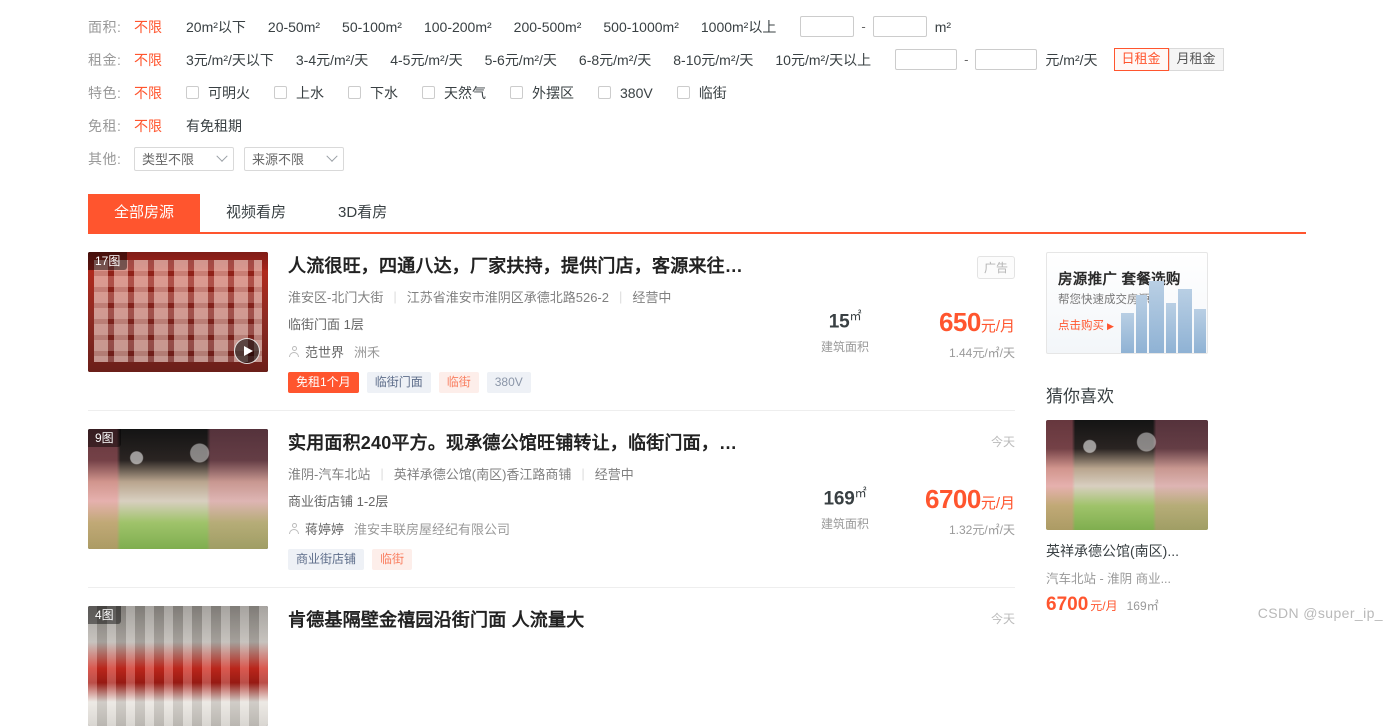 The height and width of the screenshot is (726, 1391). What do you see at coordinates (230, 60) in the screenshot?
I see `filter-option-rent-1: 3元/m²/天以下` at bounding box center [230, 60].